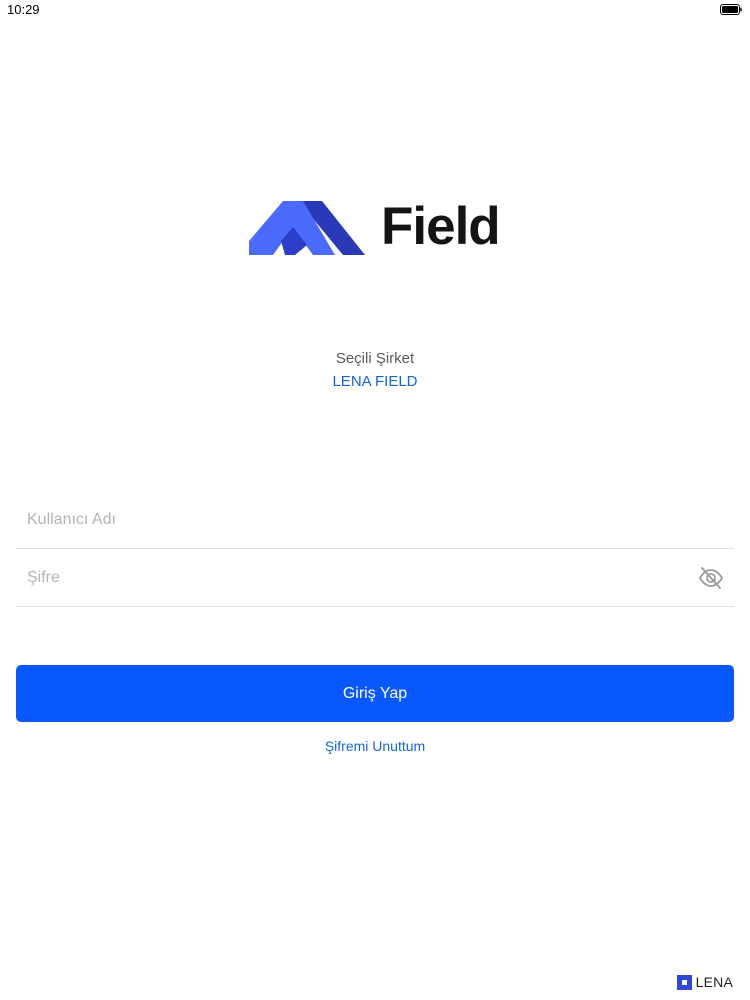 The width and height of the screenshot is (750, 1000). I want to click on selected-company-name: LENA FIELD, so click(375, 381).